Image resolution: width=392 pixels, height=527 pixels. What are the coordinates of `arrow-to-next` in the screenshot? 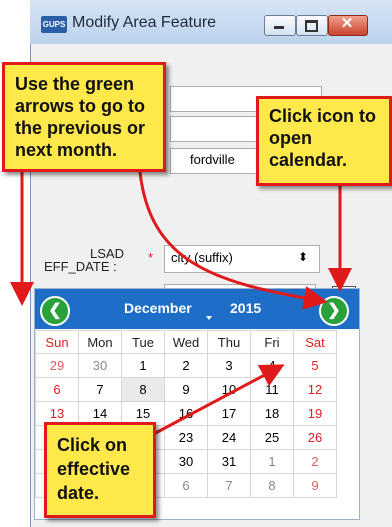 It's located at (233, 240).